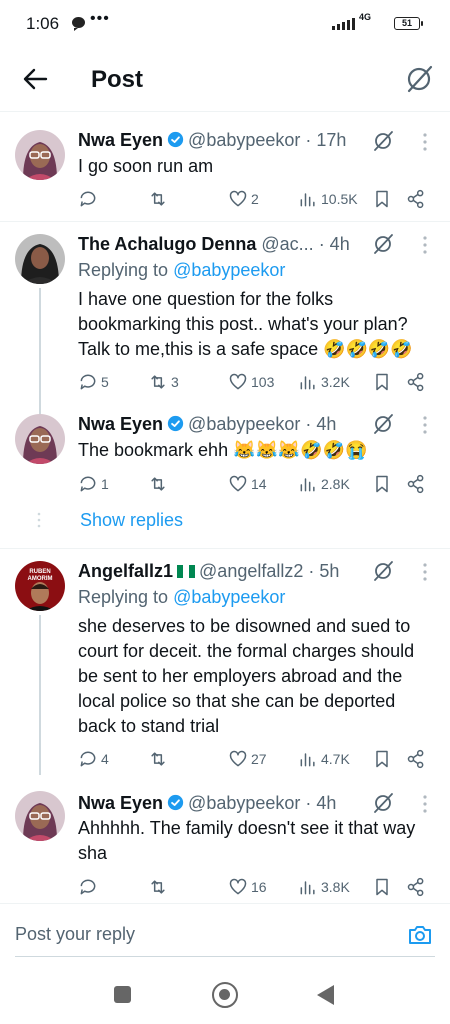 The image size is (450, 1024). I want to click on avatar: RUBEN AMORIM, so click(40, 586).